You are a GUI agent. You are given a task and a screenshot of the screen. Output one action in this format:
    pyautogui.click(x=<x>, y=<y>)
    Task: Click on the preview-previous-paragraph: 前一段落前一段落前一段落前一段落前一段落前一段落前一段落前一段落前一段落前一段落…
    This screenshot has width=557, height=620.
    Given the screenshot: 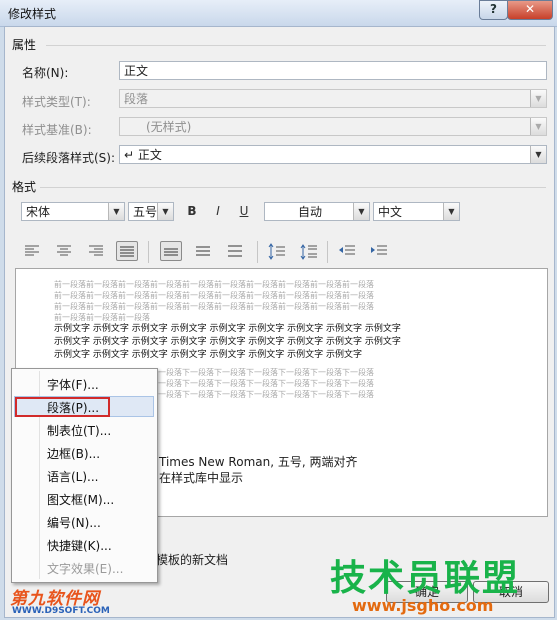 What is the action you would take?
    pyautogui.click(x=214, y=301)
    